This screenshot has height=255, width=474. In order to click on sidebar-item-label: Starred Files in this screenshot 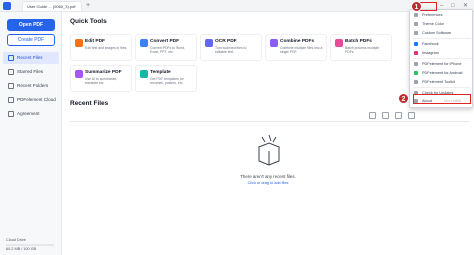, I will do `click(30, 71)`.